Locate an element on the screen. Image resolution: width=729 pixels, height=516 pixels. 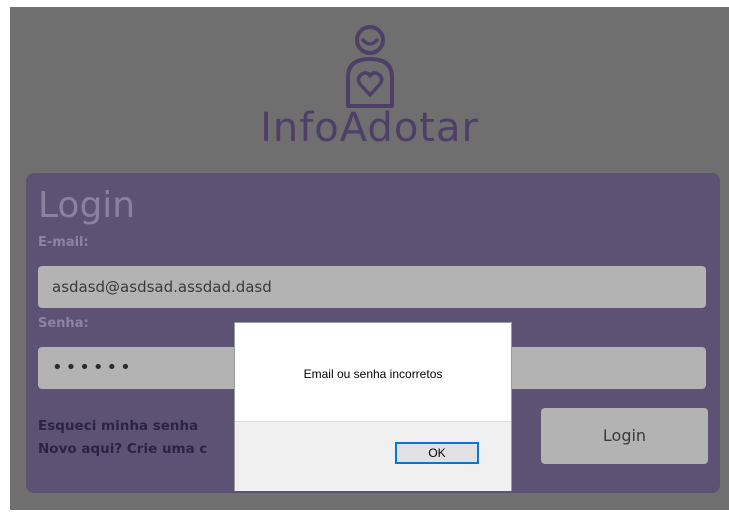
signup-link: Novo aqui? Crie uma c is located at coordinates (122, 449).